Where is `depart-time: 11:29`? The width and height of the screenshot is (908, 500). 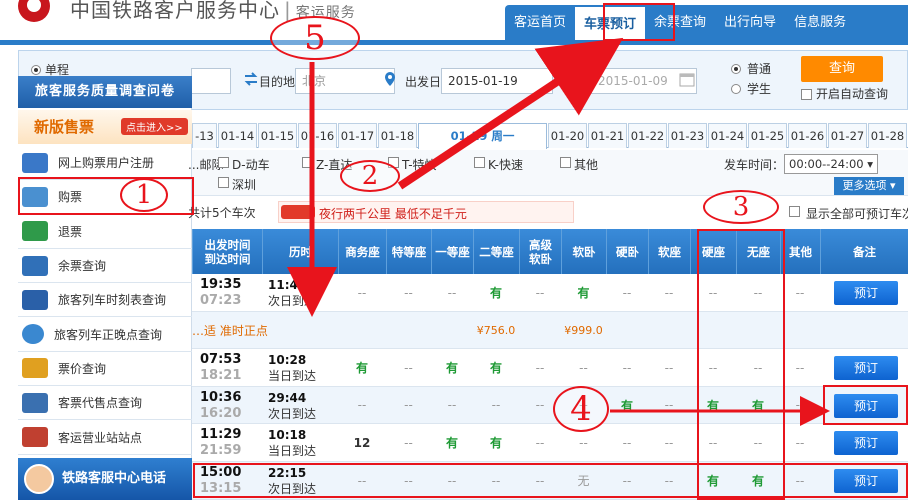
depart-time: 11:29 is located at coordinates (221, 434).